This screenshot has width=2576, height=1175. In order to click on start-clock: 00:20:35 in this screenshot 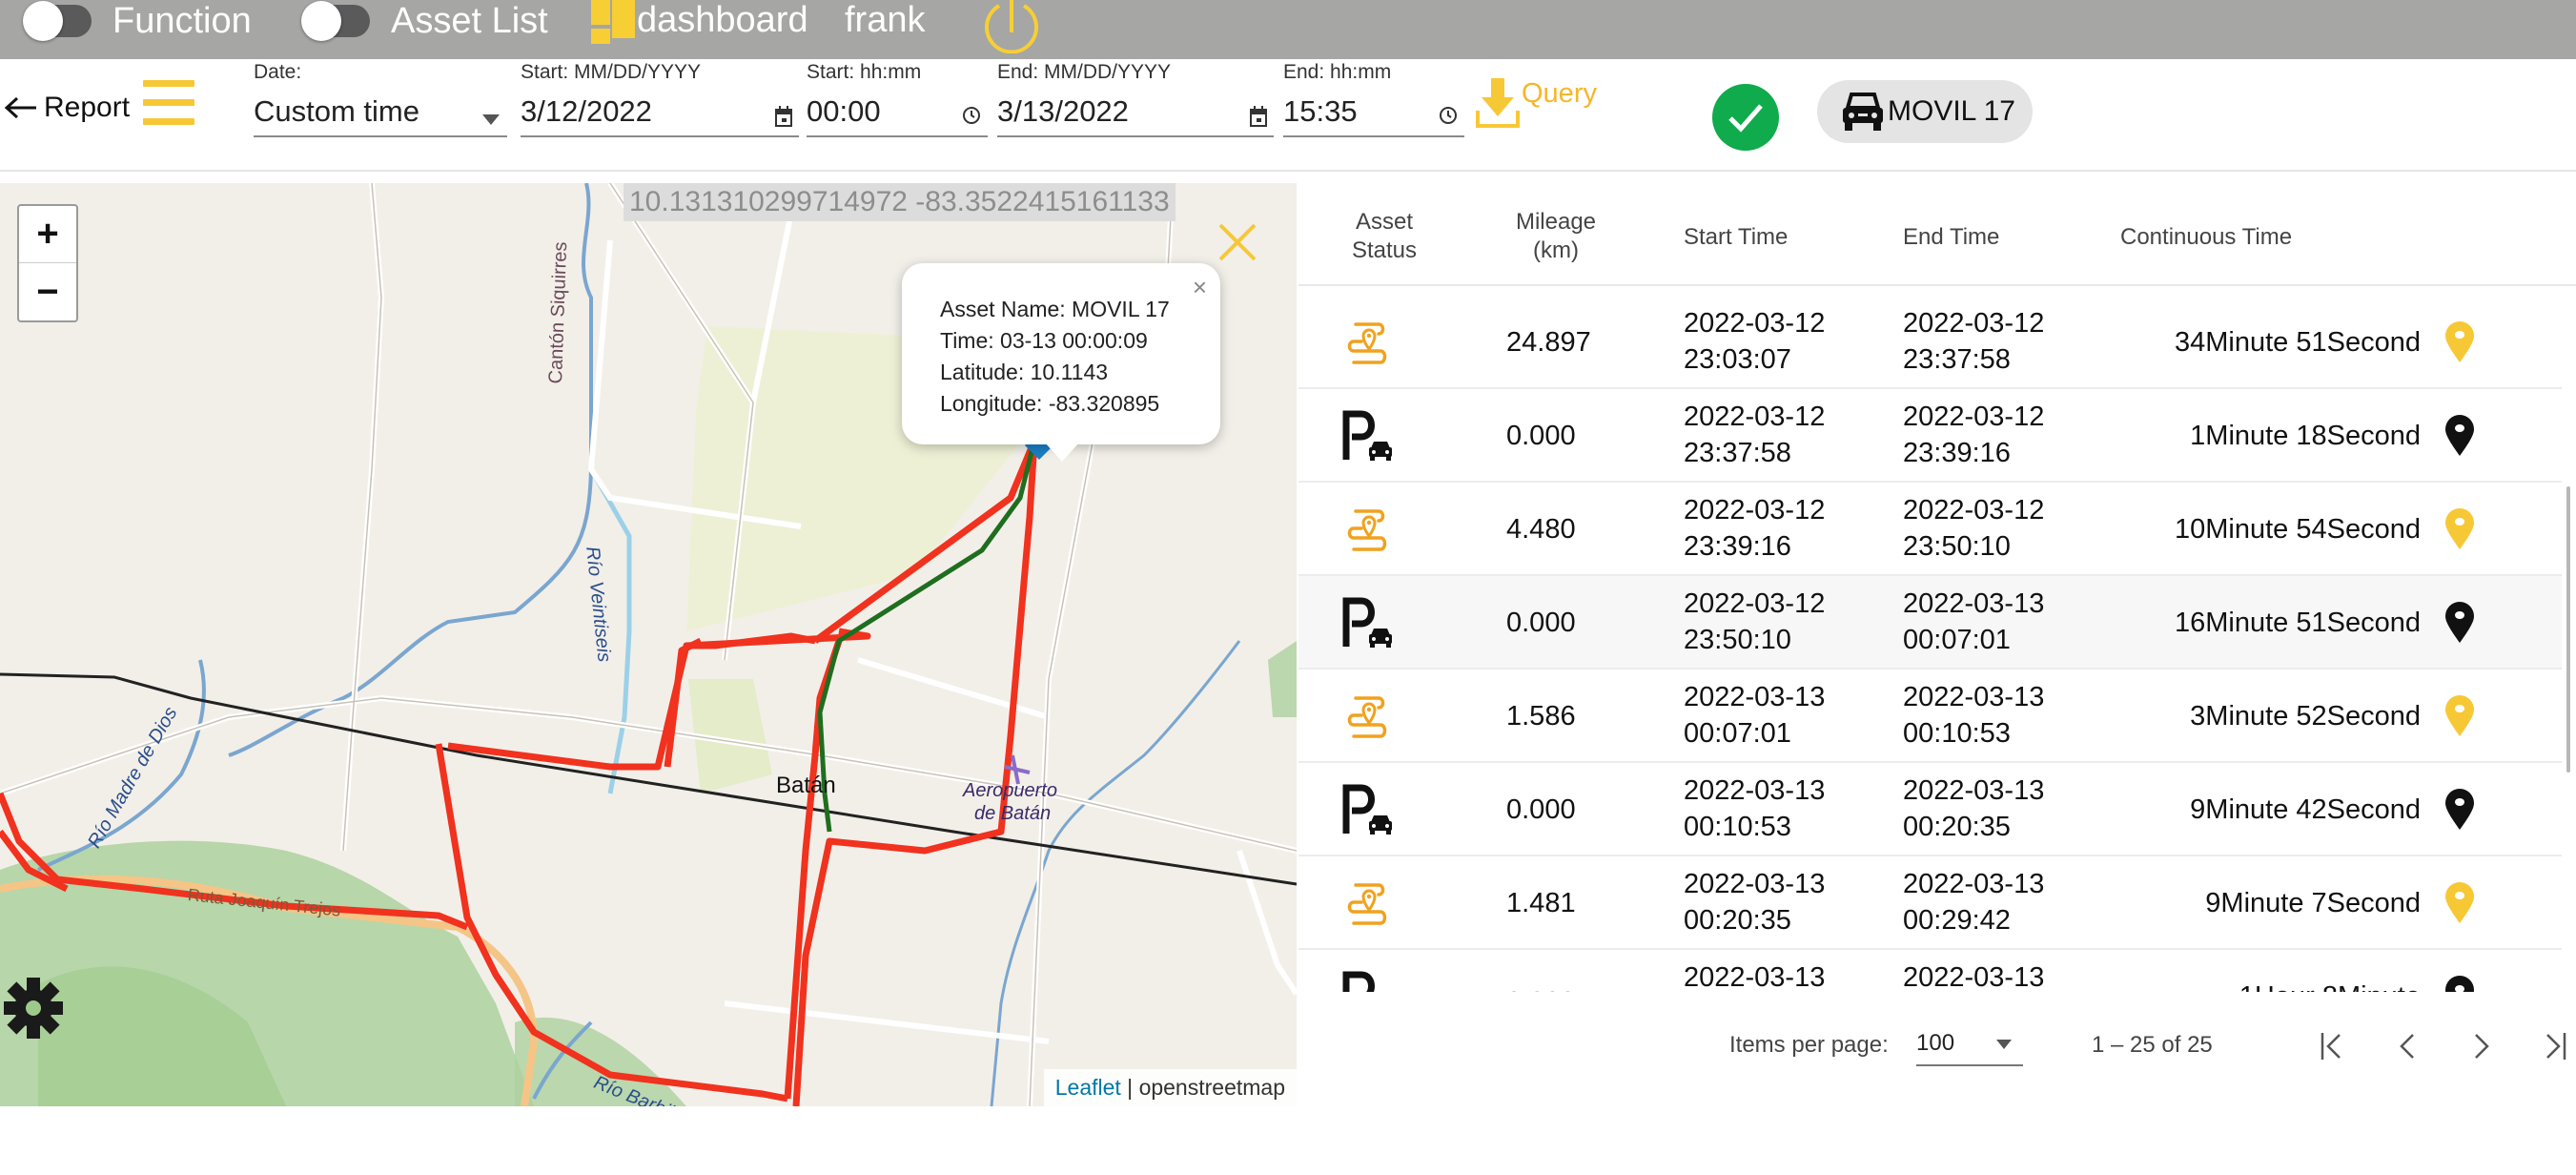, I will do `click(1737, 921)`.